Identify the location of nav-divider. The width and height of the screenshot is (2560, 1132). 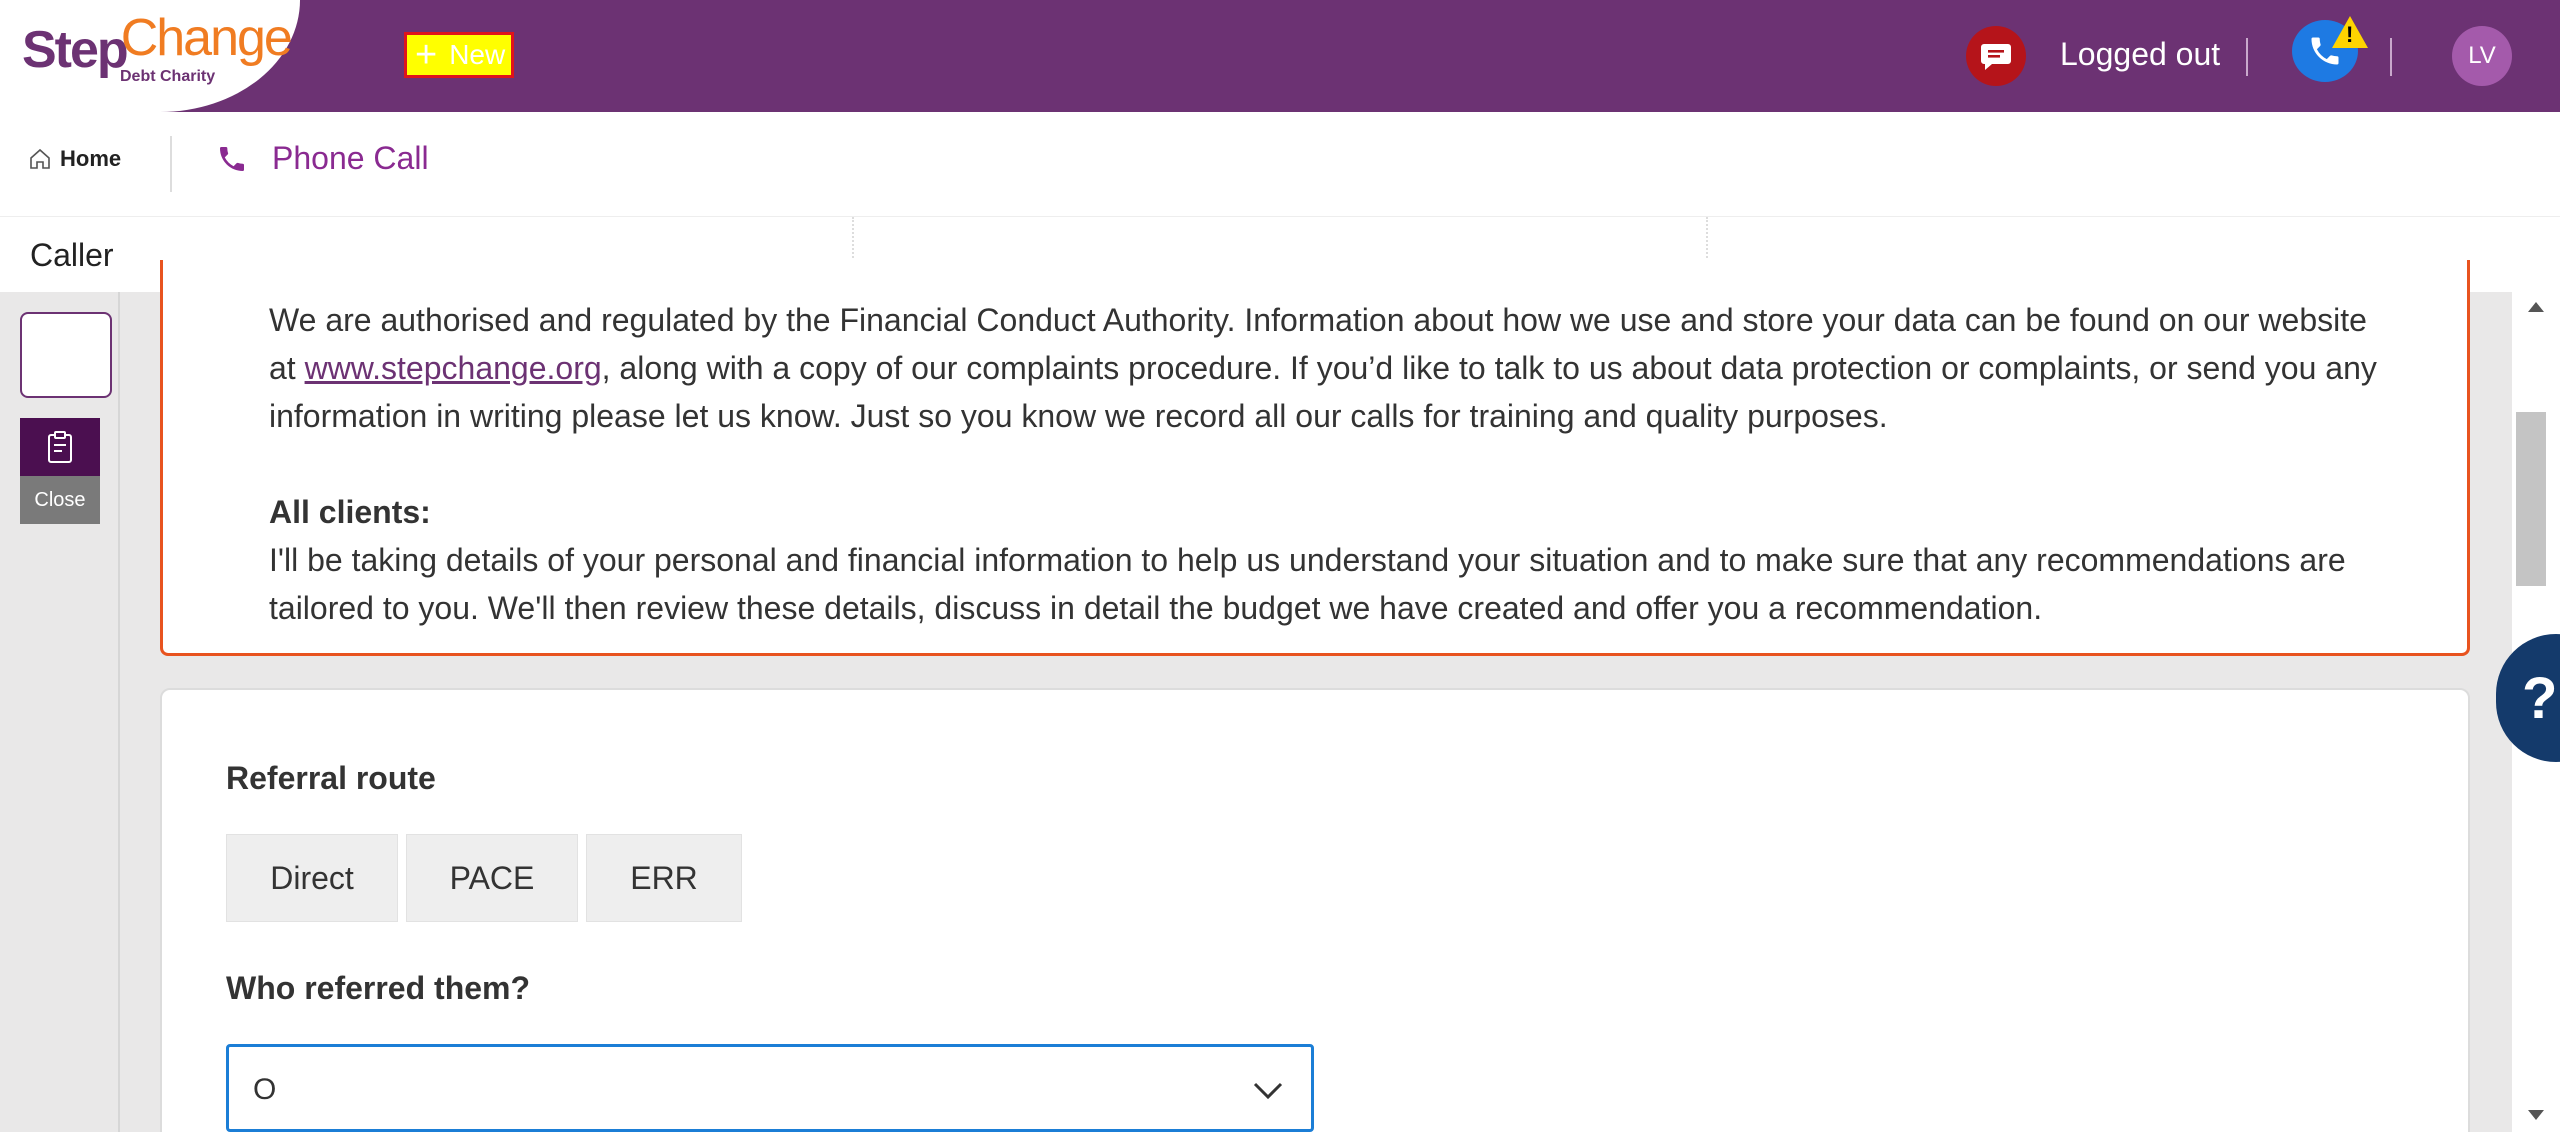
(171, 164).